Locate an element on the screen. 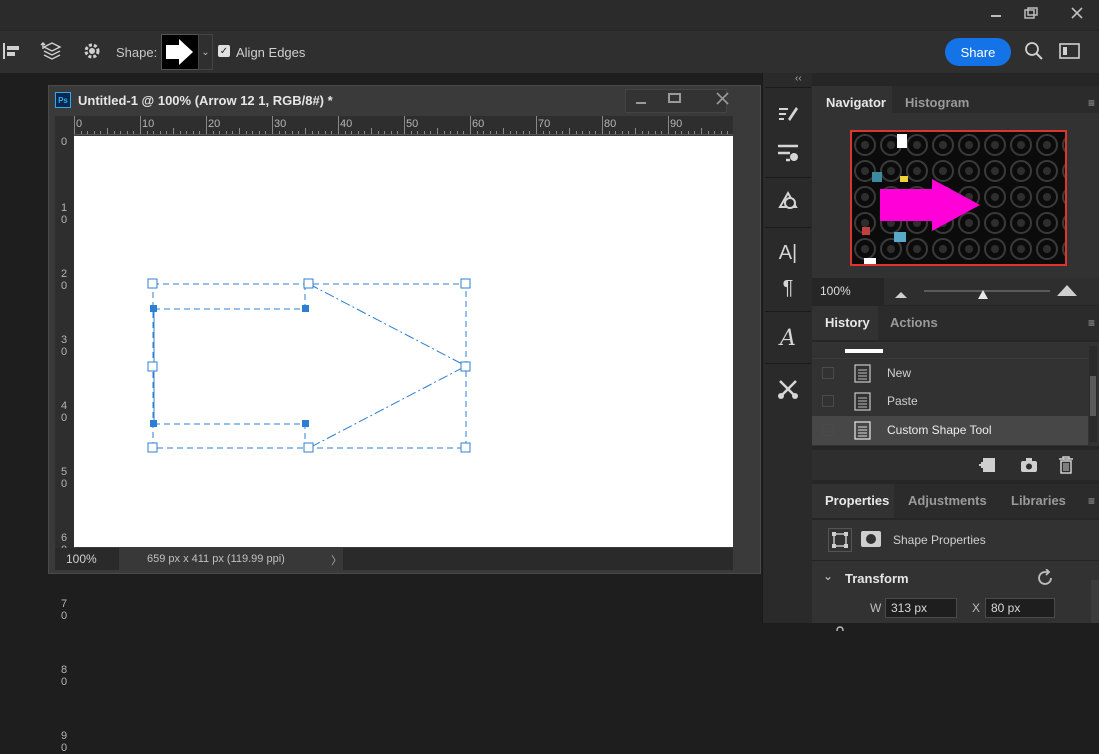 The height and width of the screenshot is (754, 1099). properties-menu-icon: ≡ is located at coordinates (1091, 501).